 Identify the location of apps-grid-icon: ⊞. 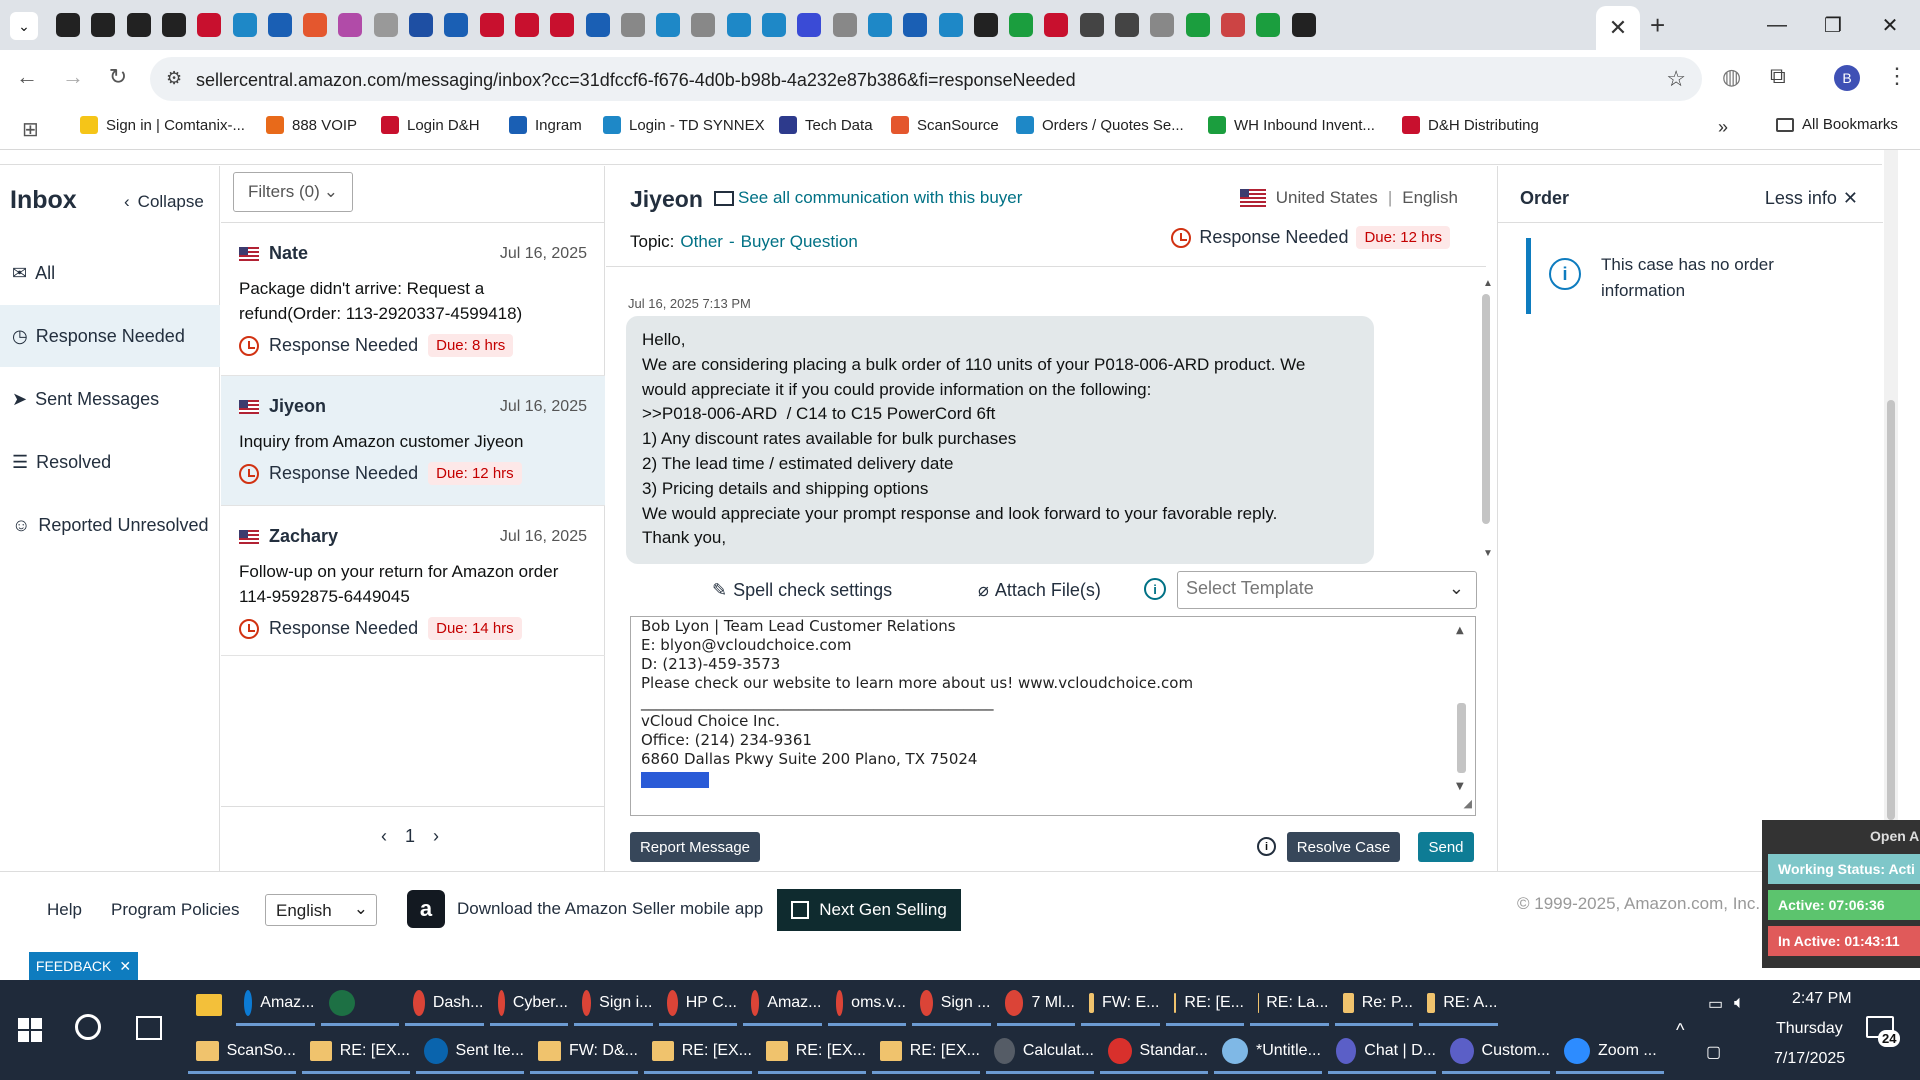
(30, 129).